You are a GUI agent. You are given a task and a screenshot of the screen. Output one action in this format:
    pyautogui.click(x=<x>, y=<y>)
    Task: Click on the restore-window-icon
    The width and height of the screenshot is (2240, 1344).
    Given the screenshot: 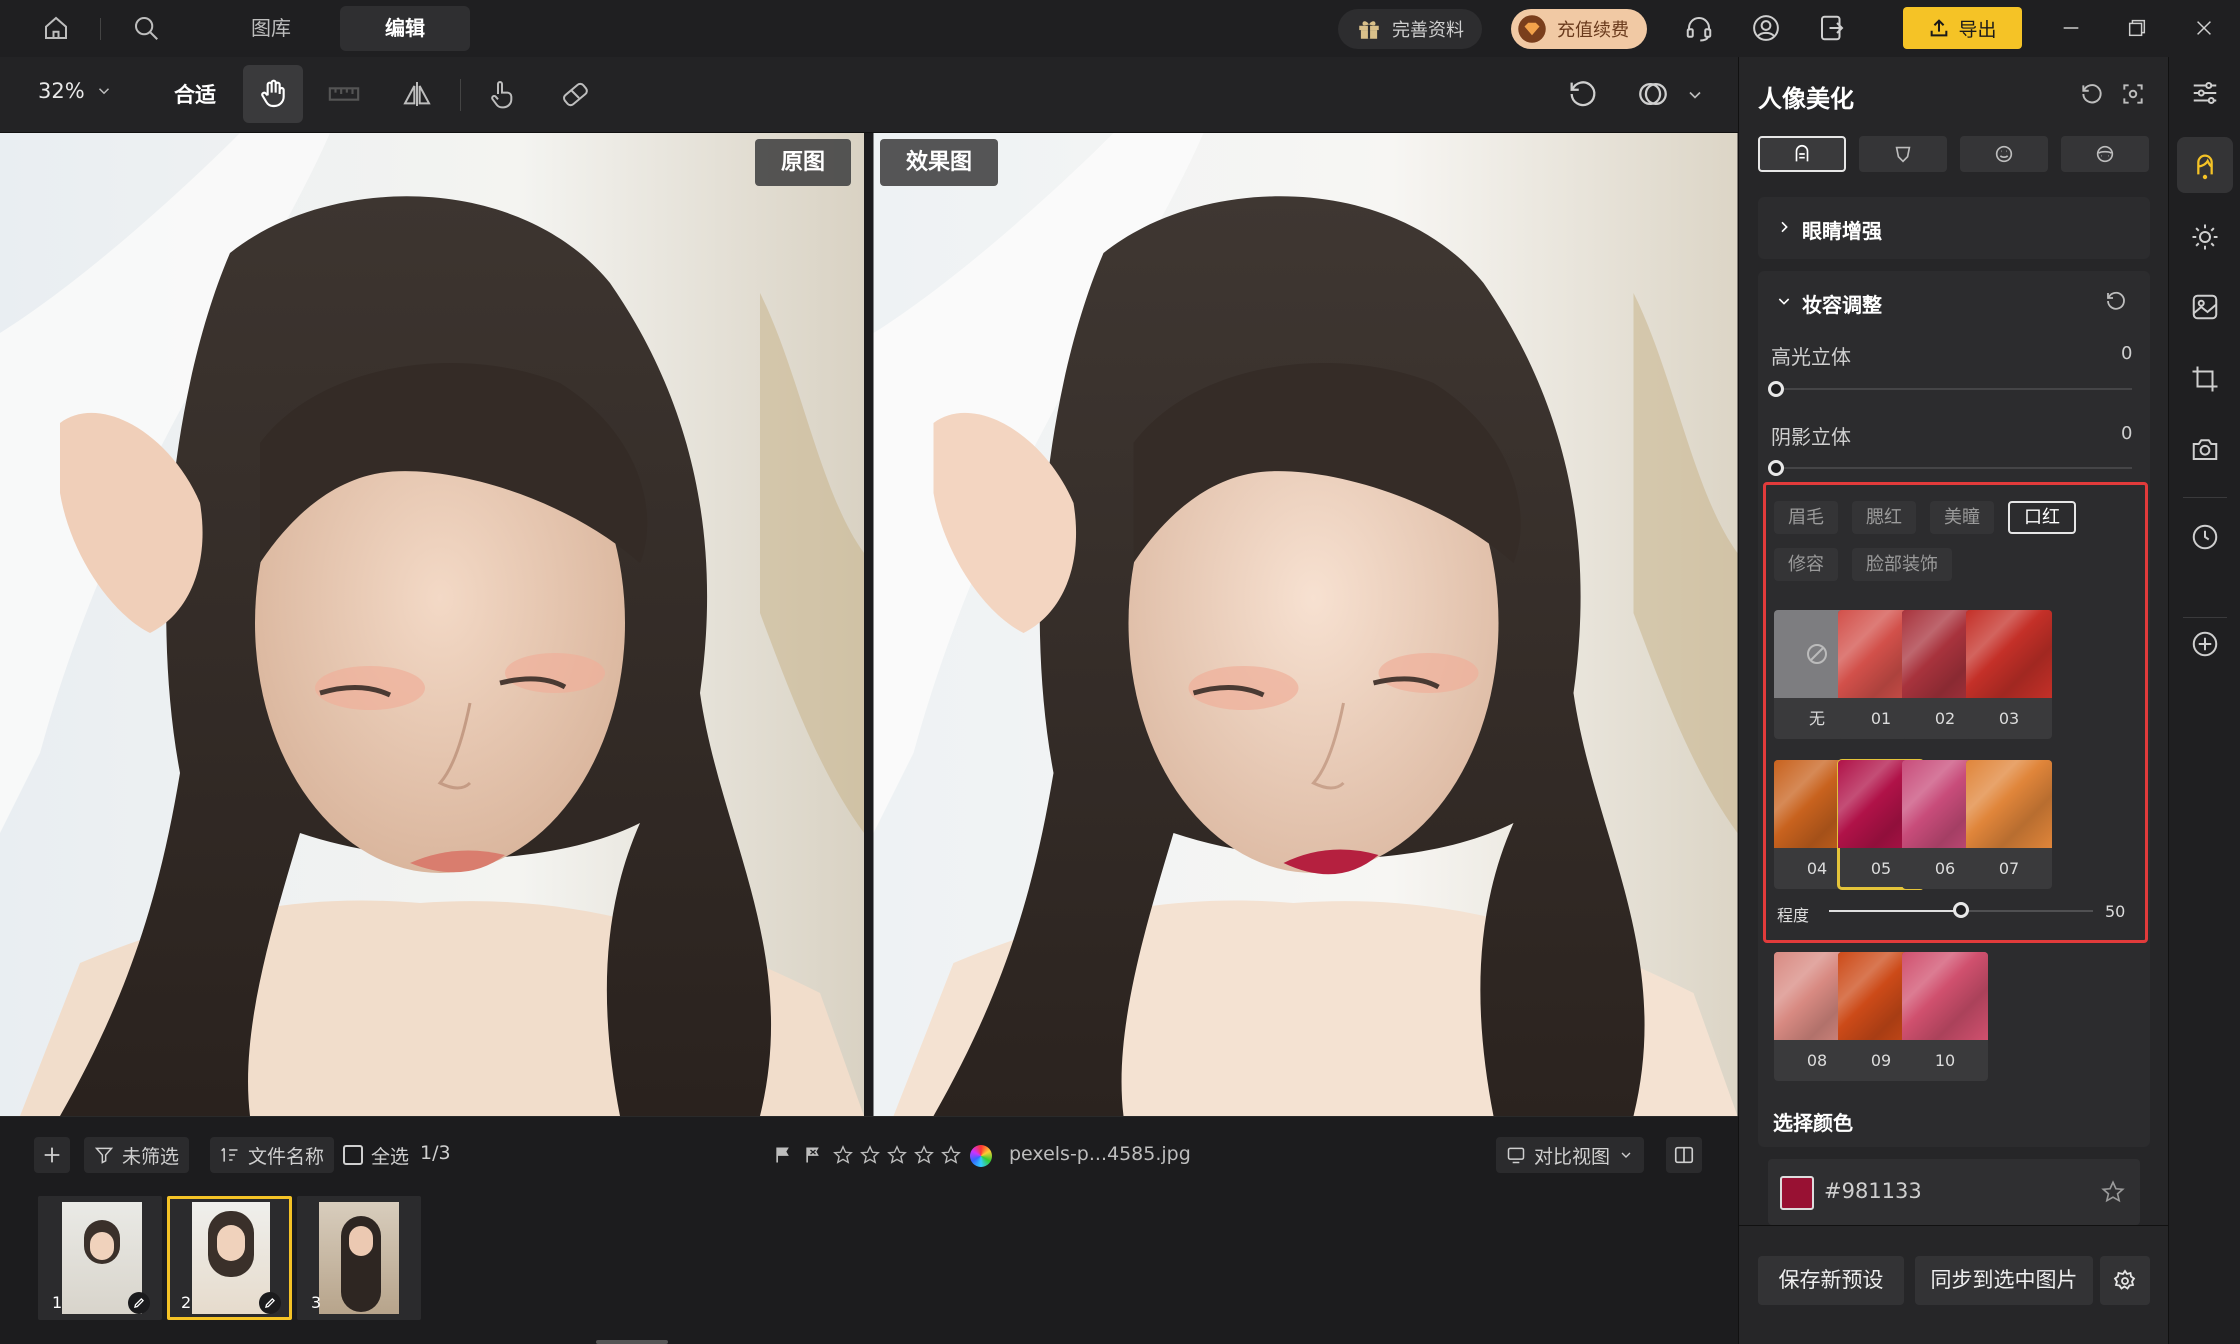 What is the action you would take?
    pyautogui.click(x=2137, y=28)
    